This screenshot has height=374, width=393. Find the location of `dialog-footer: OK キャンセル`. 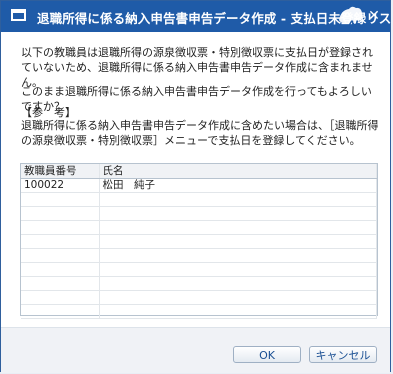

dialog-footer: OK キャンセル is located at coordinates (195, 350).